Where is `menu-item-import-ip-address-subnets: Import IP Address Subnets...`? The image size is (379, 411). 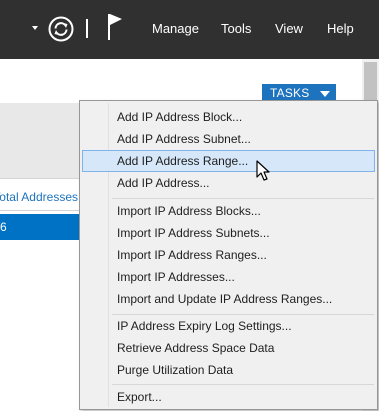 menu-item-import-ip-address-subnets: Import IP Address Subnets... is located at coordinates (228, 233).